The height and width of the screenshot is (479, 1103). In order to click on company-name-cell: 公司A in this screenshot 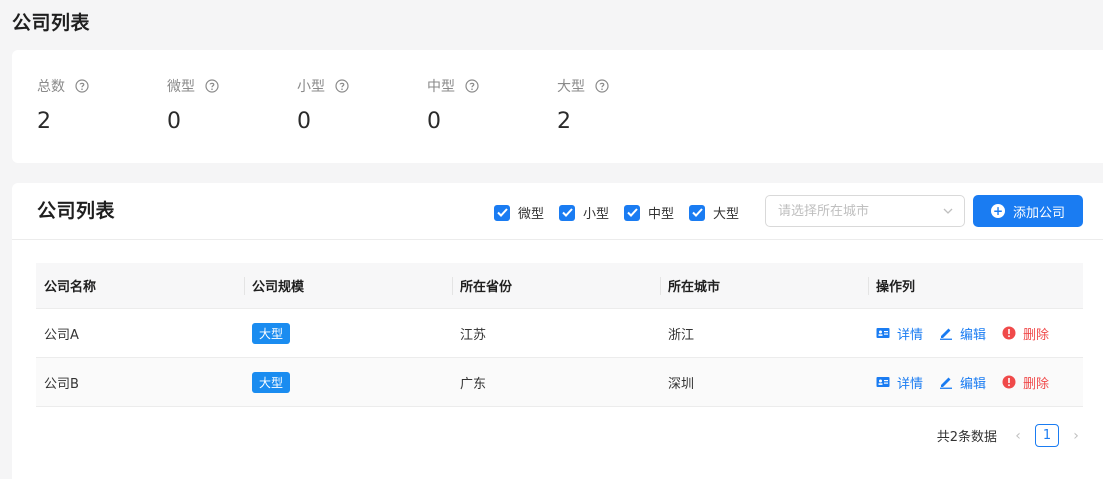, I will do `click(61, 335)`.